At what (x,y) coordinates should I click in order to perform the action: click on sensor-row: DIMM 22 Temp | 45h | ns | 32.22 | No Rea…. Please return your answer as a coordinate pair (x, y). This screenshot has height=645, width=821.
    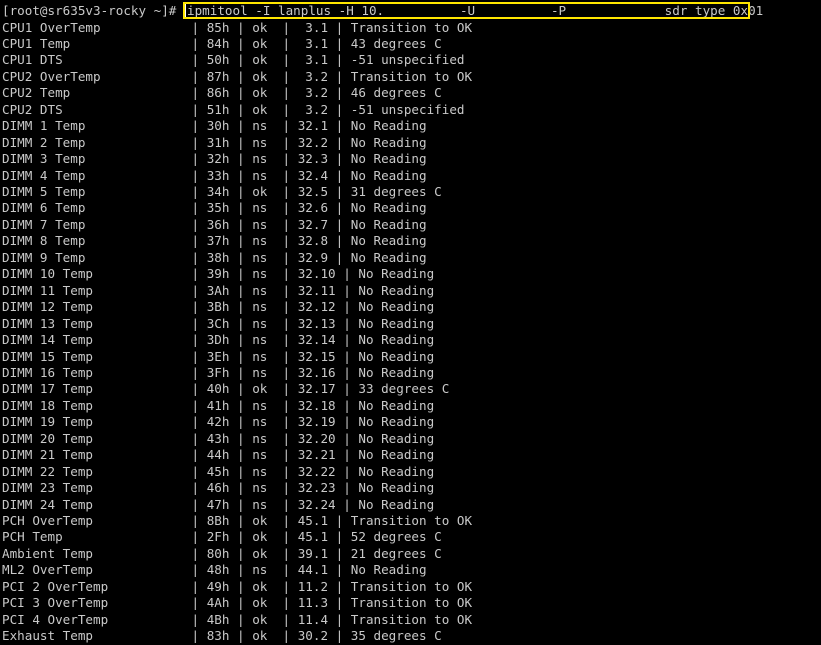
    Looking at the image, I should click on (218, 471).